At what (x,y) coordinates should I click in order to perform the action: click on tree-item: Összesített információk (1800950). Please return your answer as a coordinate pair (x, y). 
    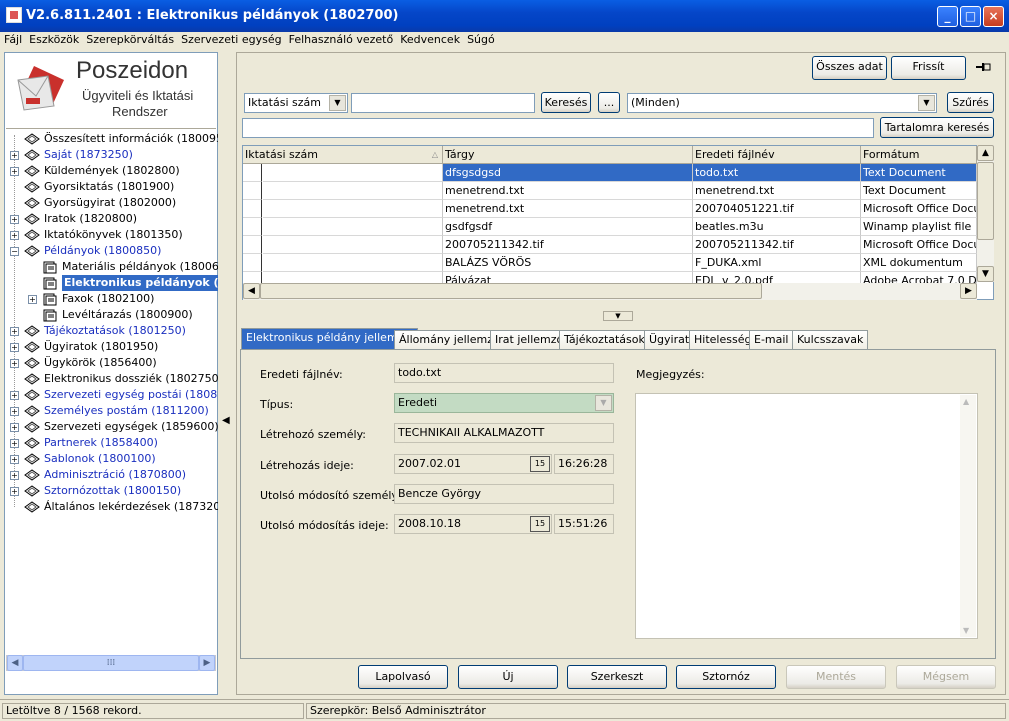
    Looking at the image, I should click on (112, 139).